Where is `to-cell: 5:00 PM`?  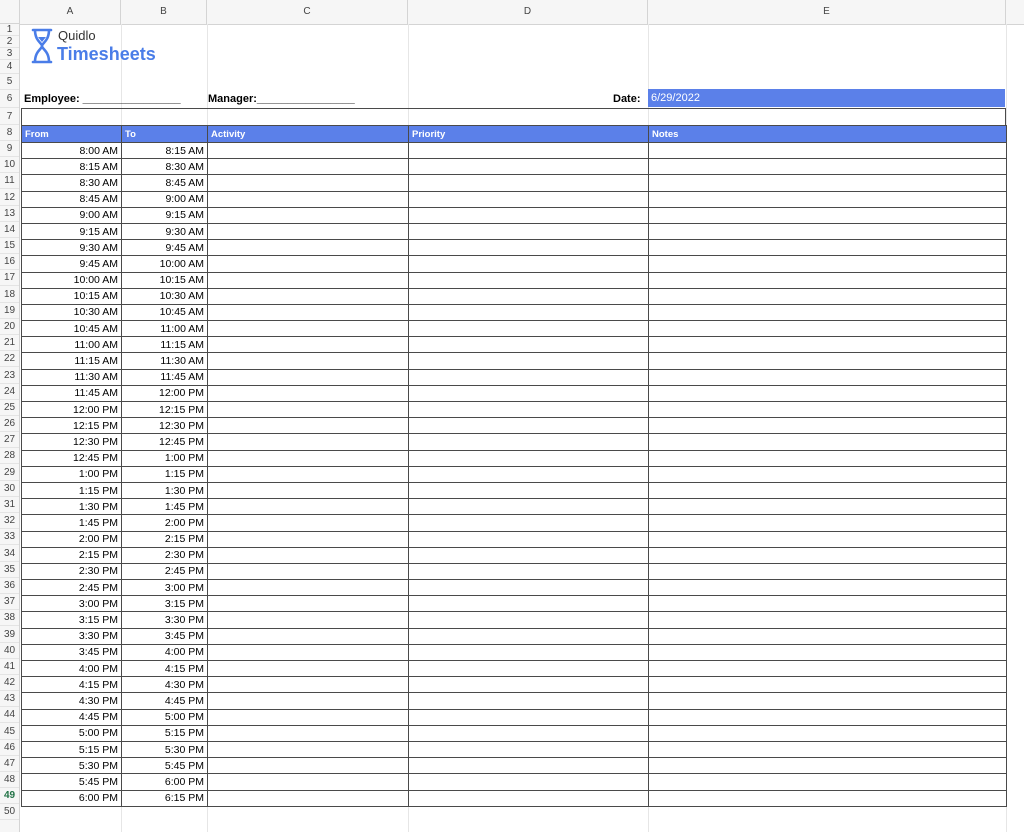
to-cell: 5:00 PM is located at coordinates (164, 717).